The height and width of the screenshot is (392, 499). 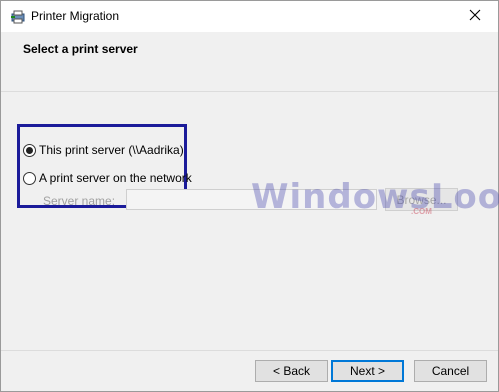 I want to click on server-name-input, so click(x=251, y=199).